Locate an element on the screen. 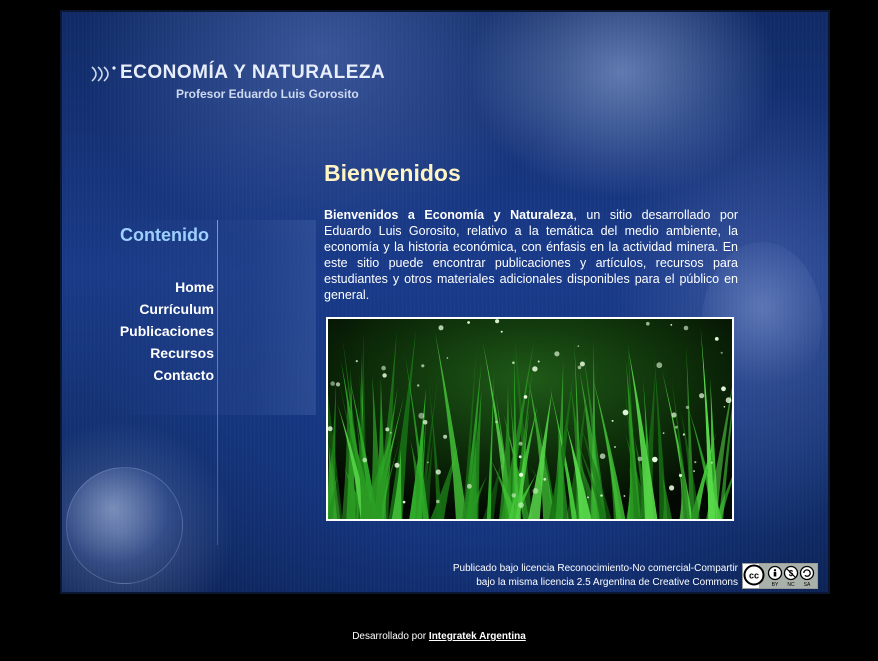 The width and height of the screenshot is (878, 661). decorative-bubble is located at coordinates (124, 525).